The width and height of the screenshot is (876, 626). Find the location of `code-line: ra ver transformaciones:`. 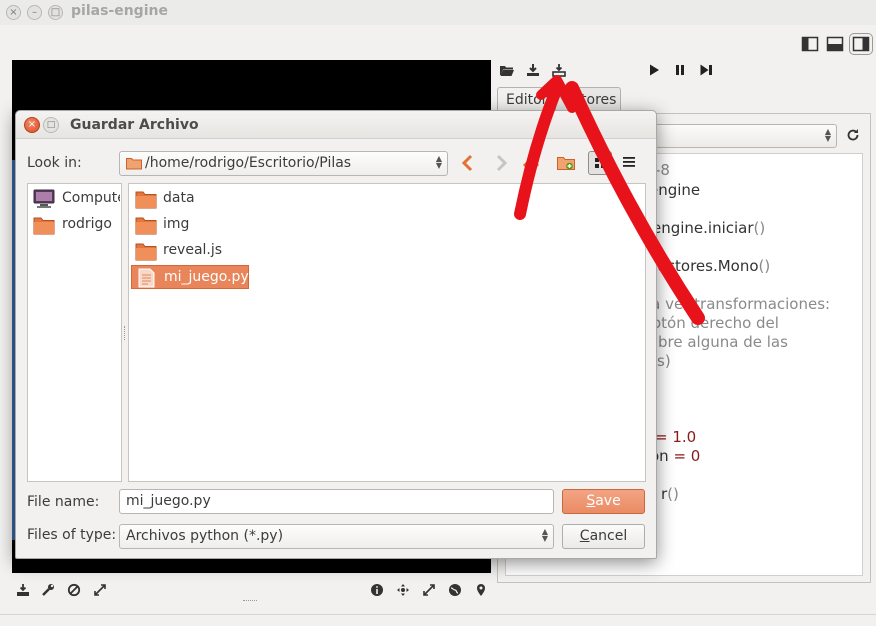

code-line: ra ver transformaciones: is located at coordinates (737, 304).